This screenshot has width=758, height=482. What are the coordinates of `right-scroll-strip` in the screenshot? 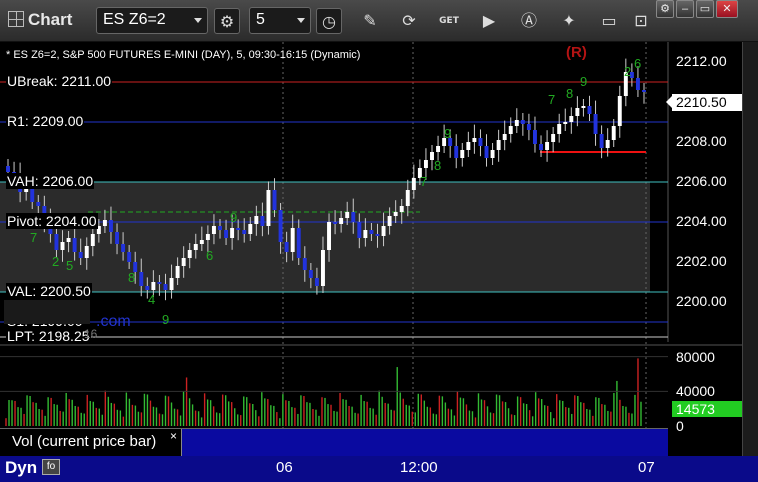 It's located at (750, 249).